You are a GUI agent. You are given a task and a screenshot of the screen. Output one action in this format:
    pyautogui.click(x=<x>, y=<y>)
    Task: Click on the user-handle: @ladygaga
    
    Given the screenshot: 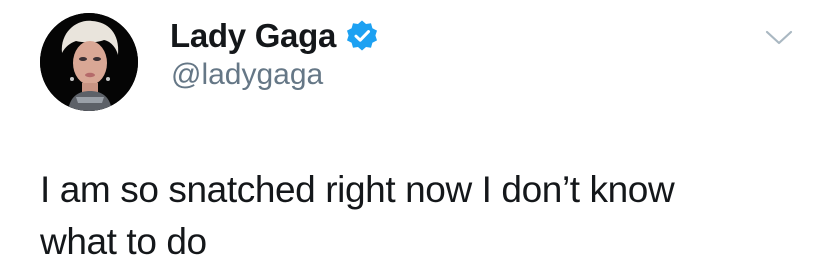 What is the action you would take?
    pyautogui.click(x=247, y=75)
    